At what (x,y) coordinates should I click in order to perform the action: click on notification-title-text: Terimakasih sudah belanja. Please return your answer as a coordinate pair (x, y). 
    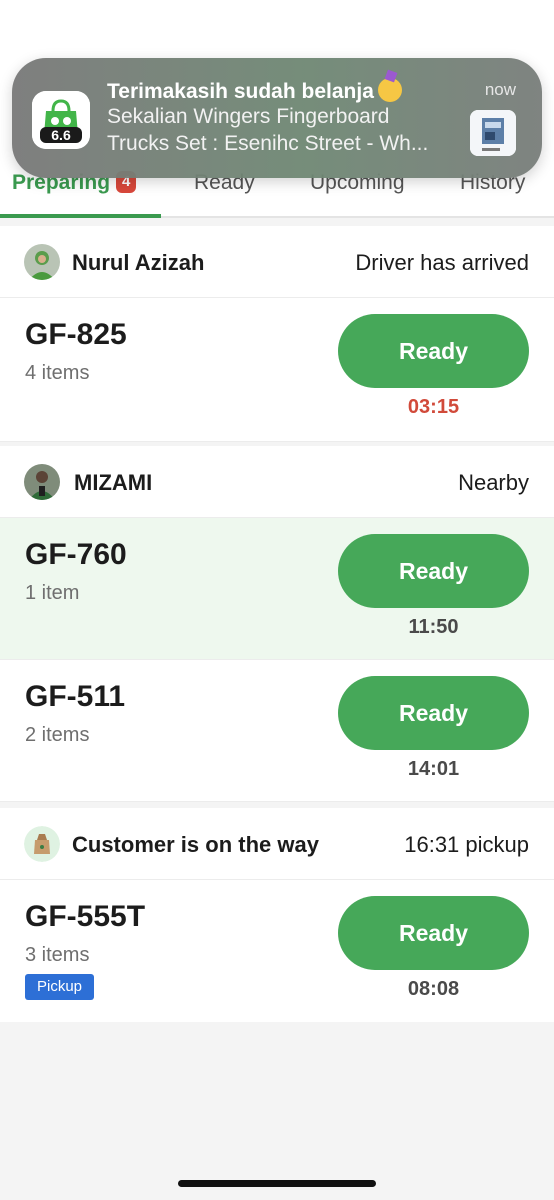
    Looking at the image, I should click on (240, 91).